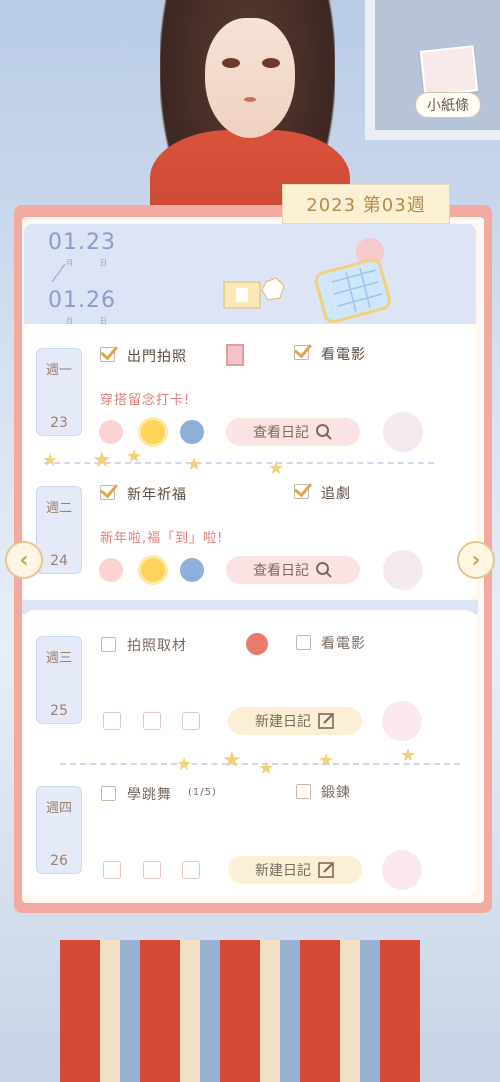  I want to click on diary-excerpt: 穿搭留念打卡!, so click(145, 400).